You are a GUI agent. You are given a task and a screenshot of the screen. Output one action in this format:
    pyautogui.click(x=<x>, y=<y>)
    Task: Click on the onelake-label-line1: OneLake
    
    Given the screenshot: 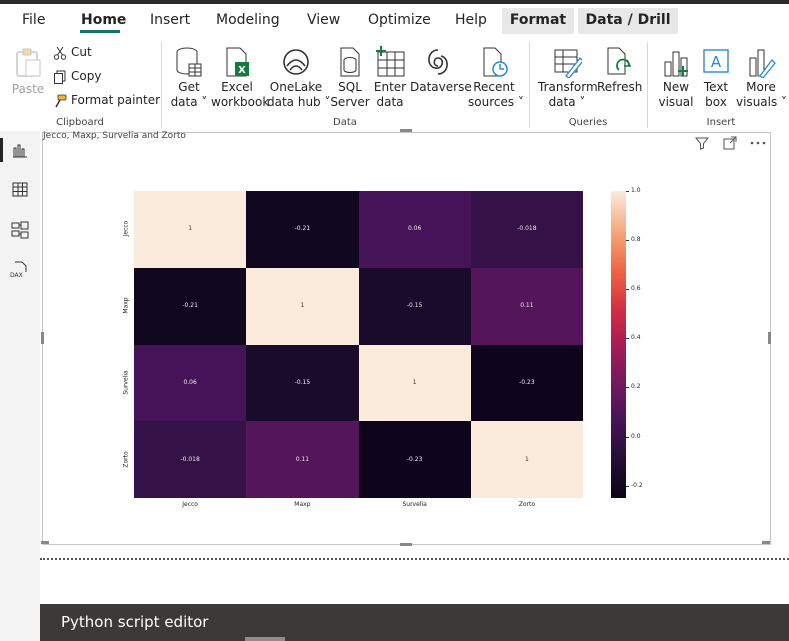 What is the action you would take?
    pyautogui.click(x=296, y=87)
    